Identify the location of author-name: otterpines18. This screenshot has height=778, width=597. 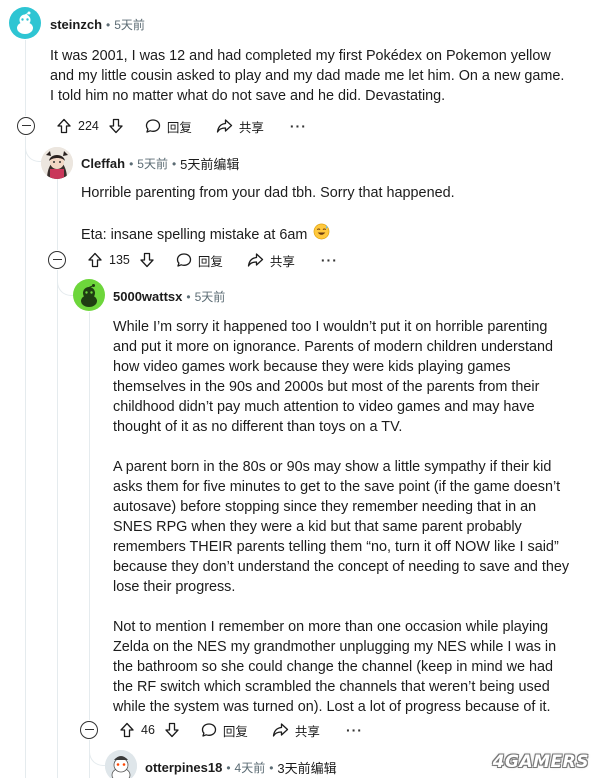
(183, 767).